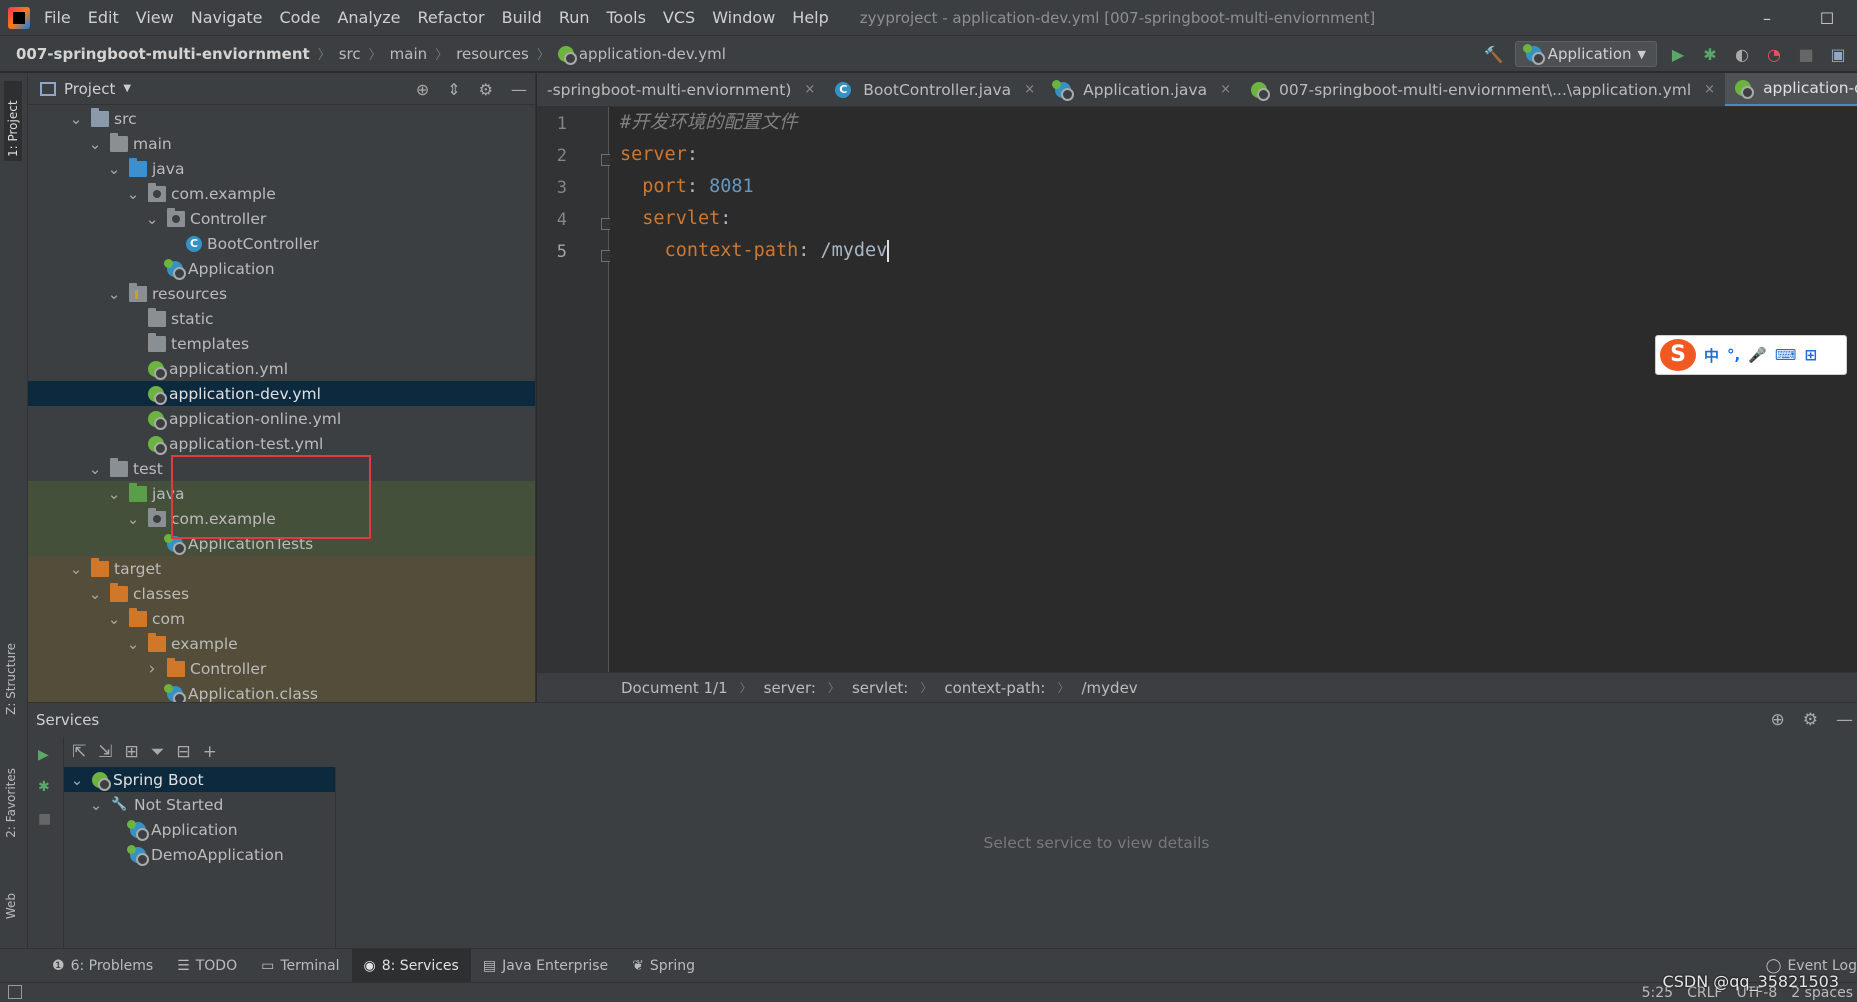  I want to click on editor-tab: C BootController.java ×, so click(935, 89).